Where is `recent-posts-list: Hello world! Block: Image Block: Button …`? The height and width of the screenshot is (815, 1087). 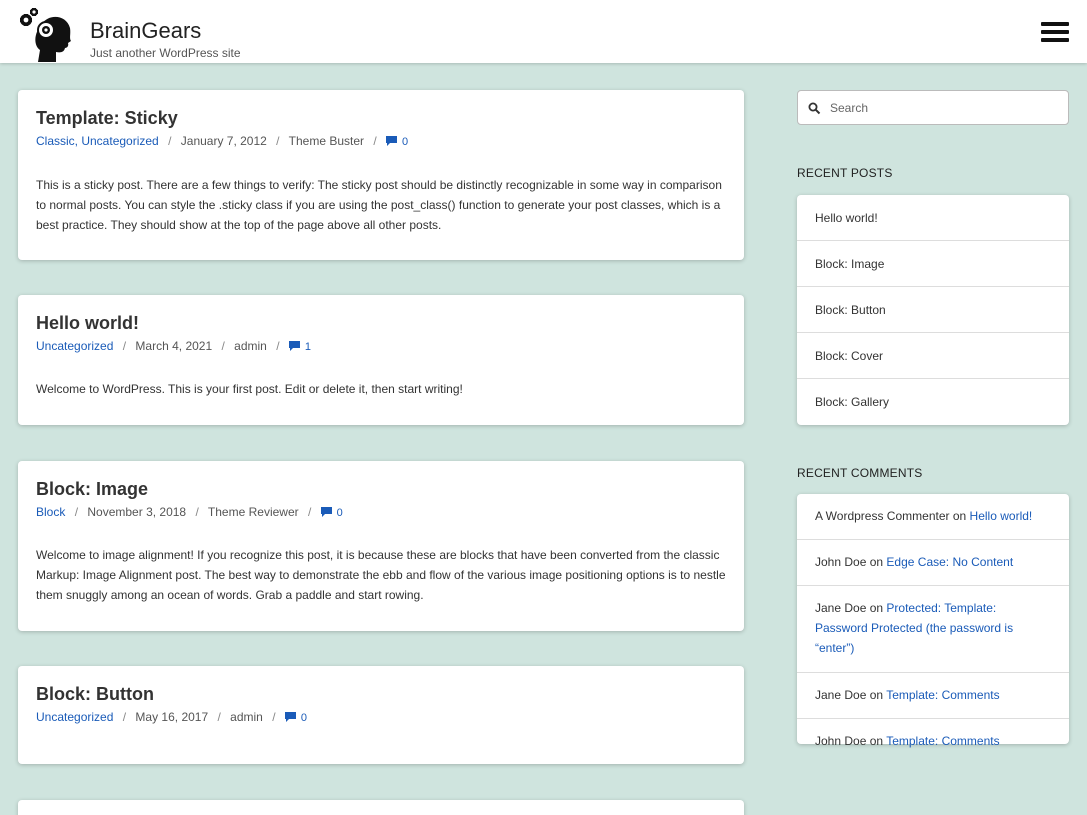 recent-posts-list: Hello world! Block: Image Block: Button … is located at coordinates (933, 310).